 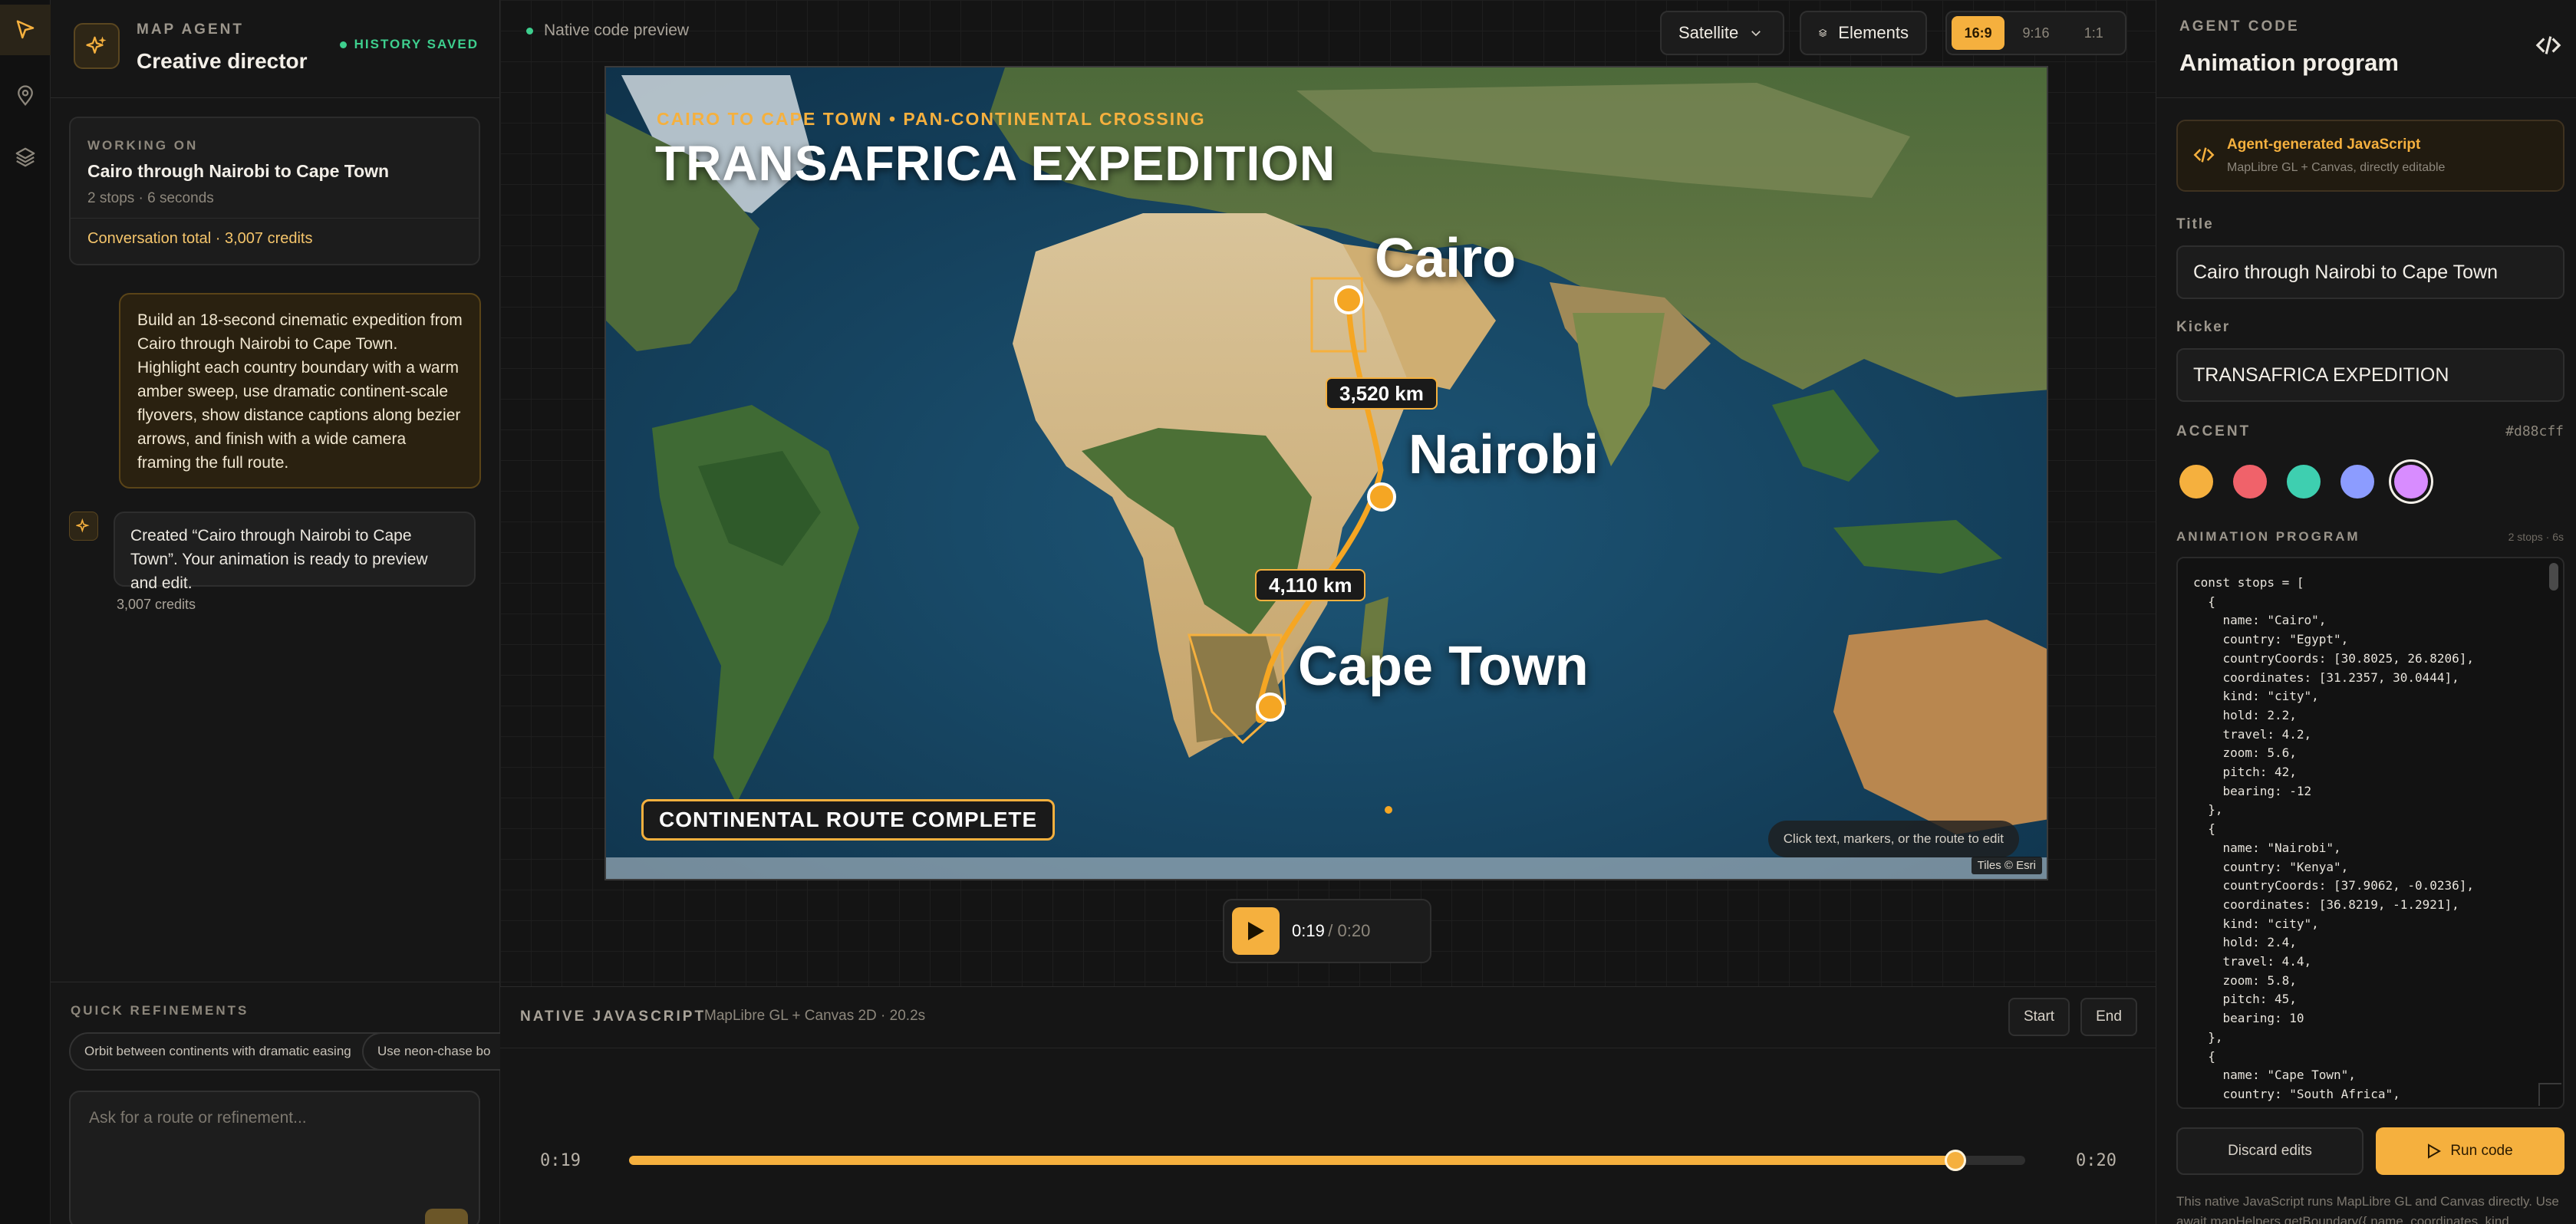 What do you see at coordinates (25, 612) in the screenshot?
I see `tool-rail` at bounding box center [25, 612].